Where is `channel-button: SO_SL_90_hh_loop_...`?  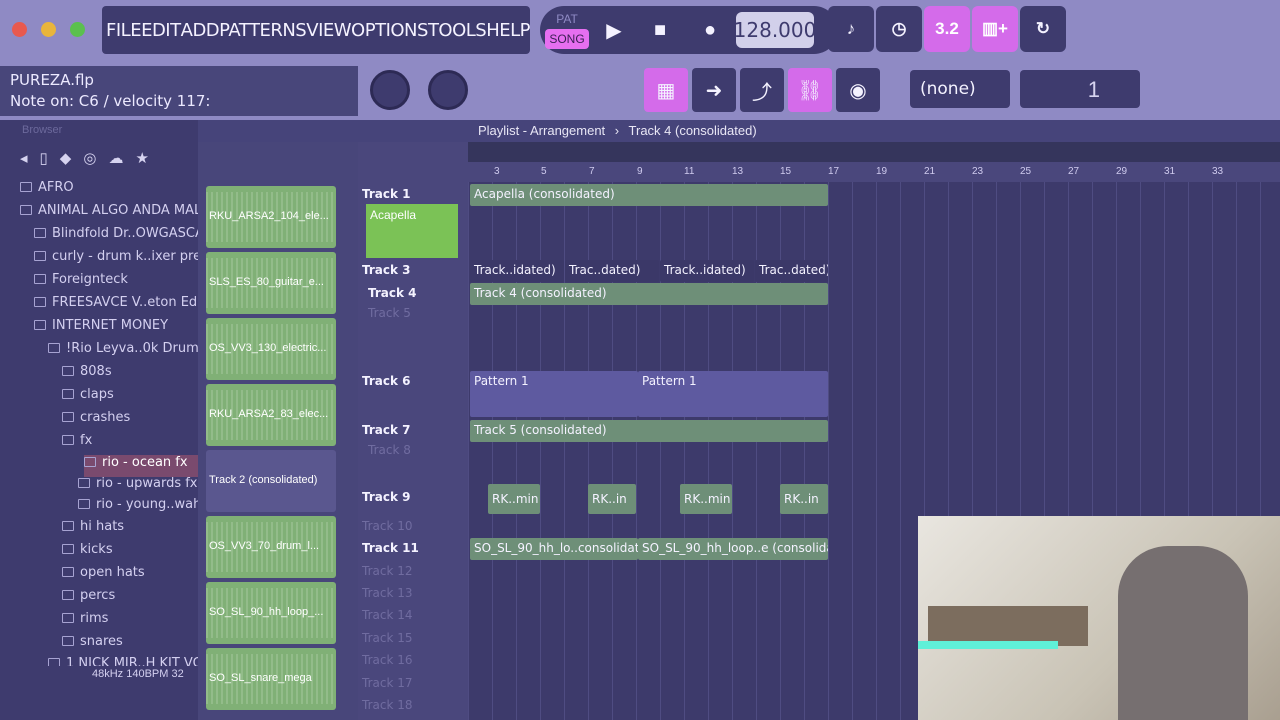
channel-button: SO_SL_90_hh_loop_... is located at coordinates (271, 613).